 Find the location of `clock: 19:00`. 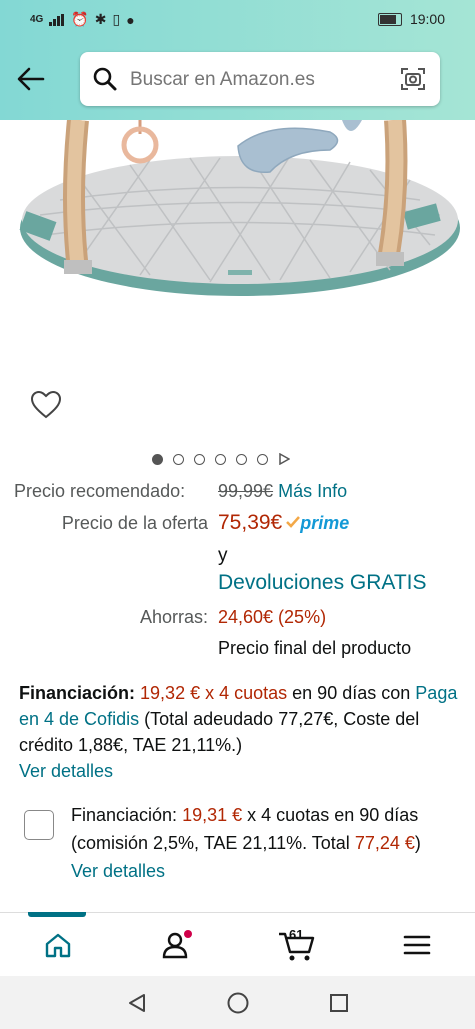

clock: 19:00 is located at coordinates (427, 19).